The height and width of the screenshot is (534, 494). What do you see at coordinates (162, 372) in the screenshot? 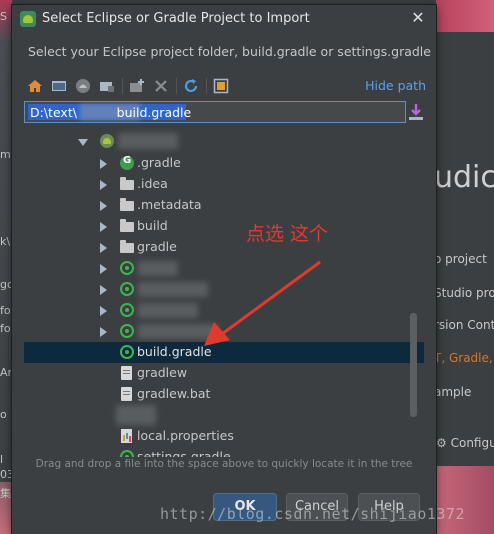
I see `tree-row-label: gradlew` at bounding box center [162, 372].